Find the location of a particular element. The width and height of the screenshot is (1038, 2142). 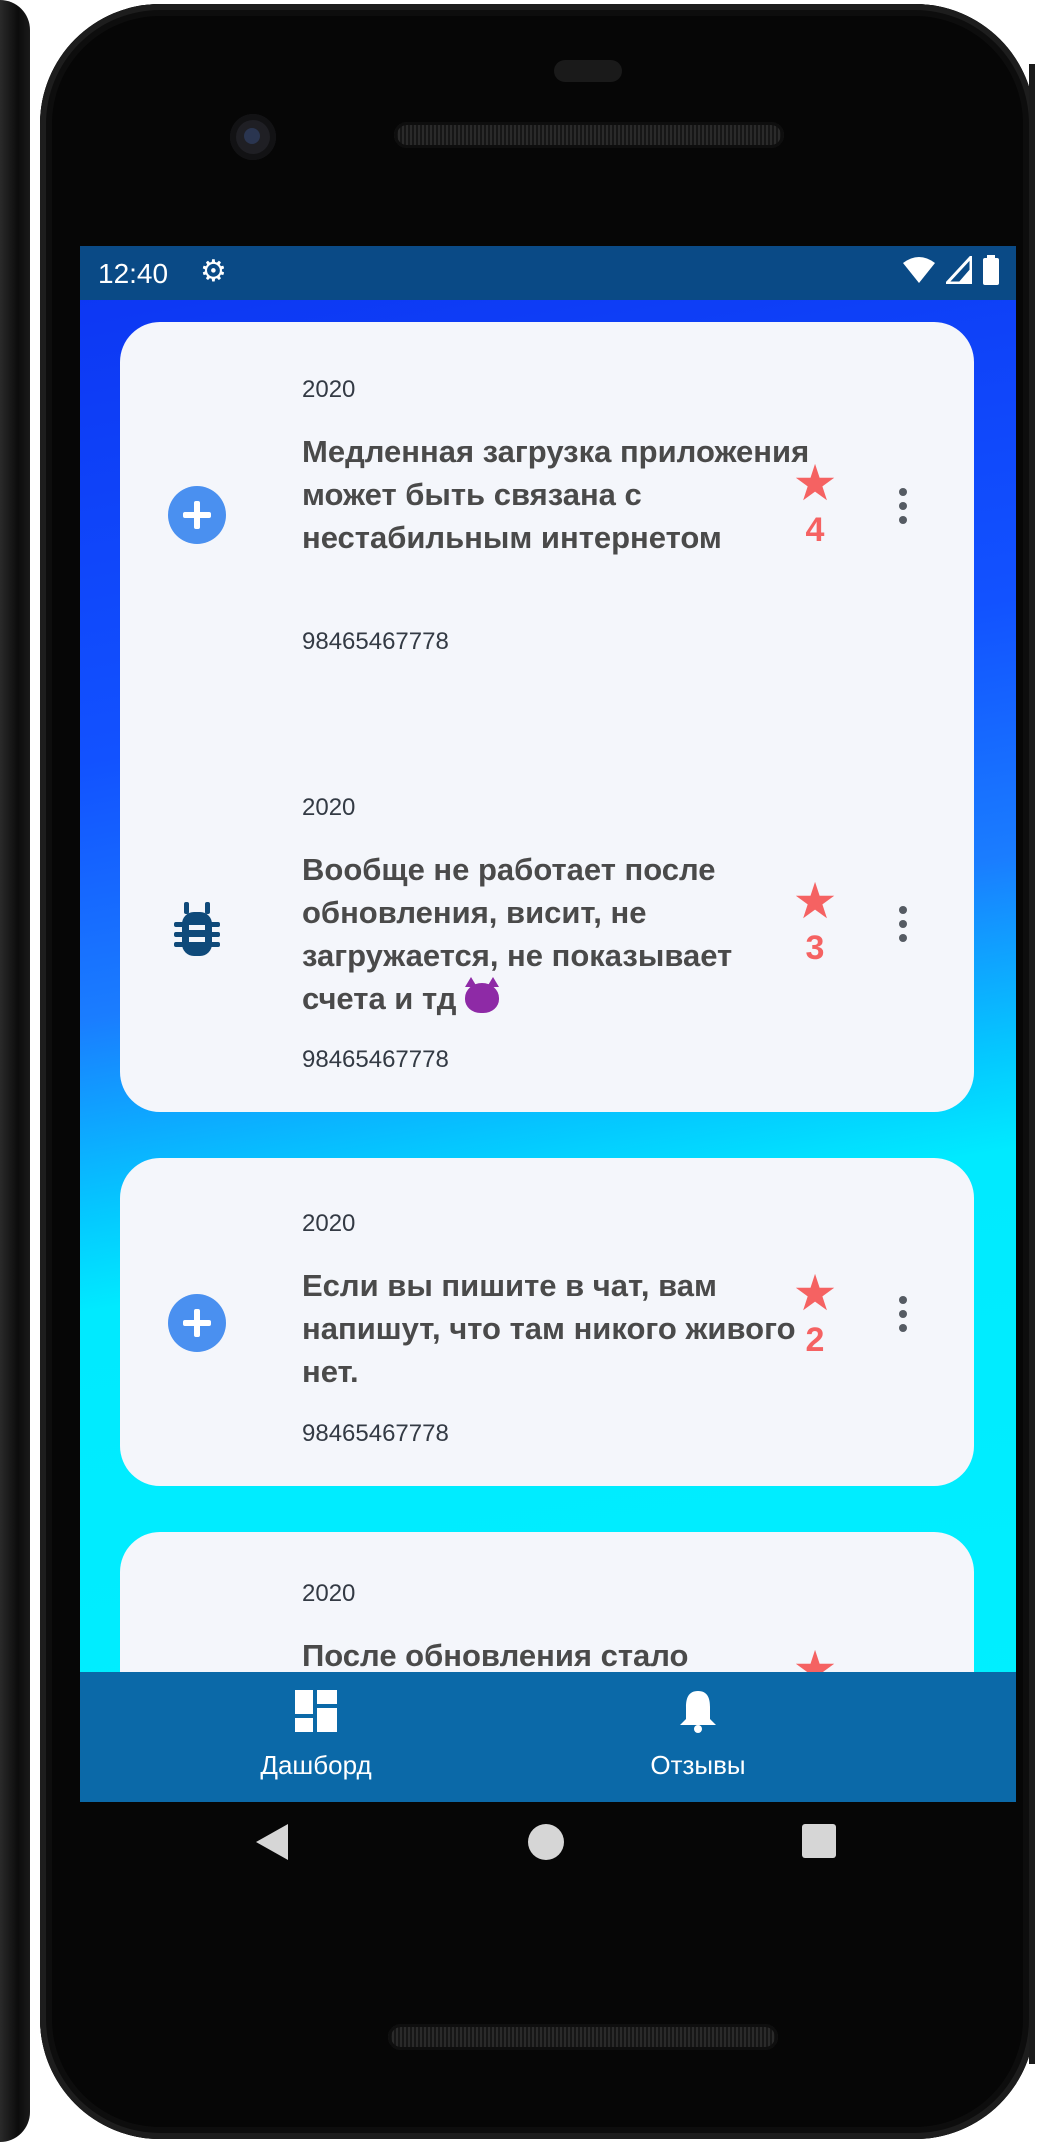

review-rating: ★ 3 is located at coordinates (815, 922).